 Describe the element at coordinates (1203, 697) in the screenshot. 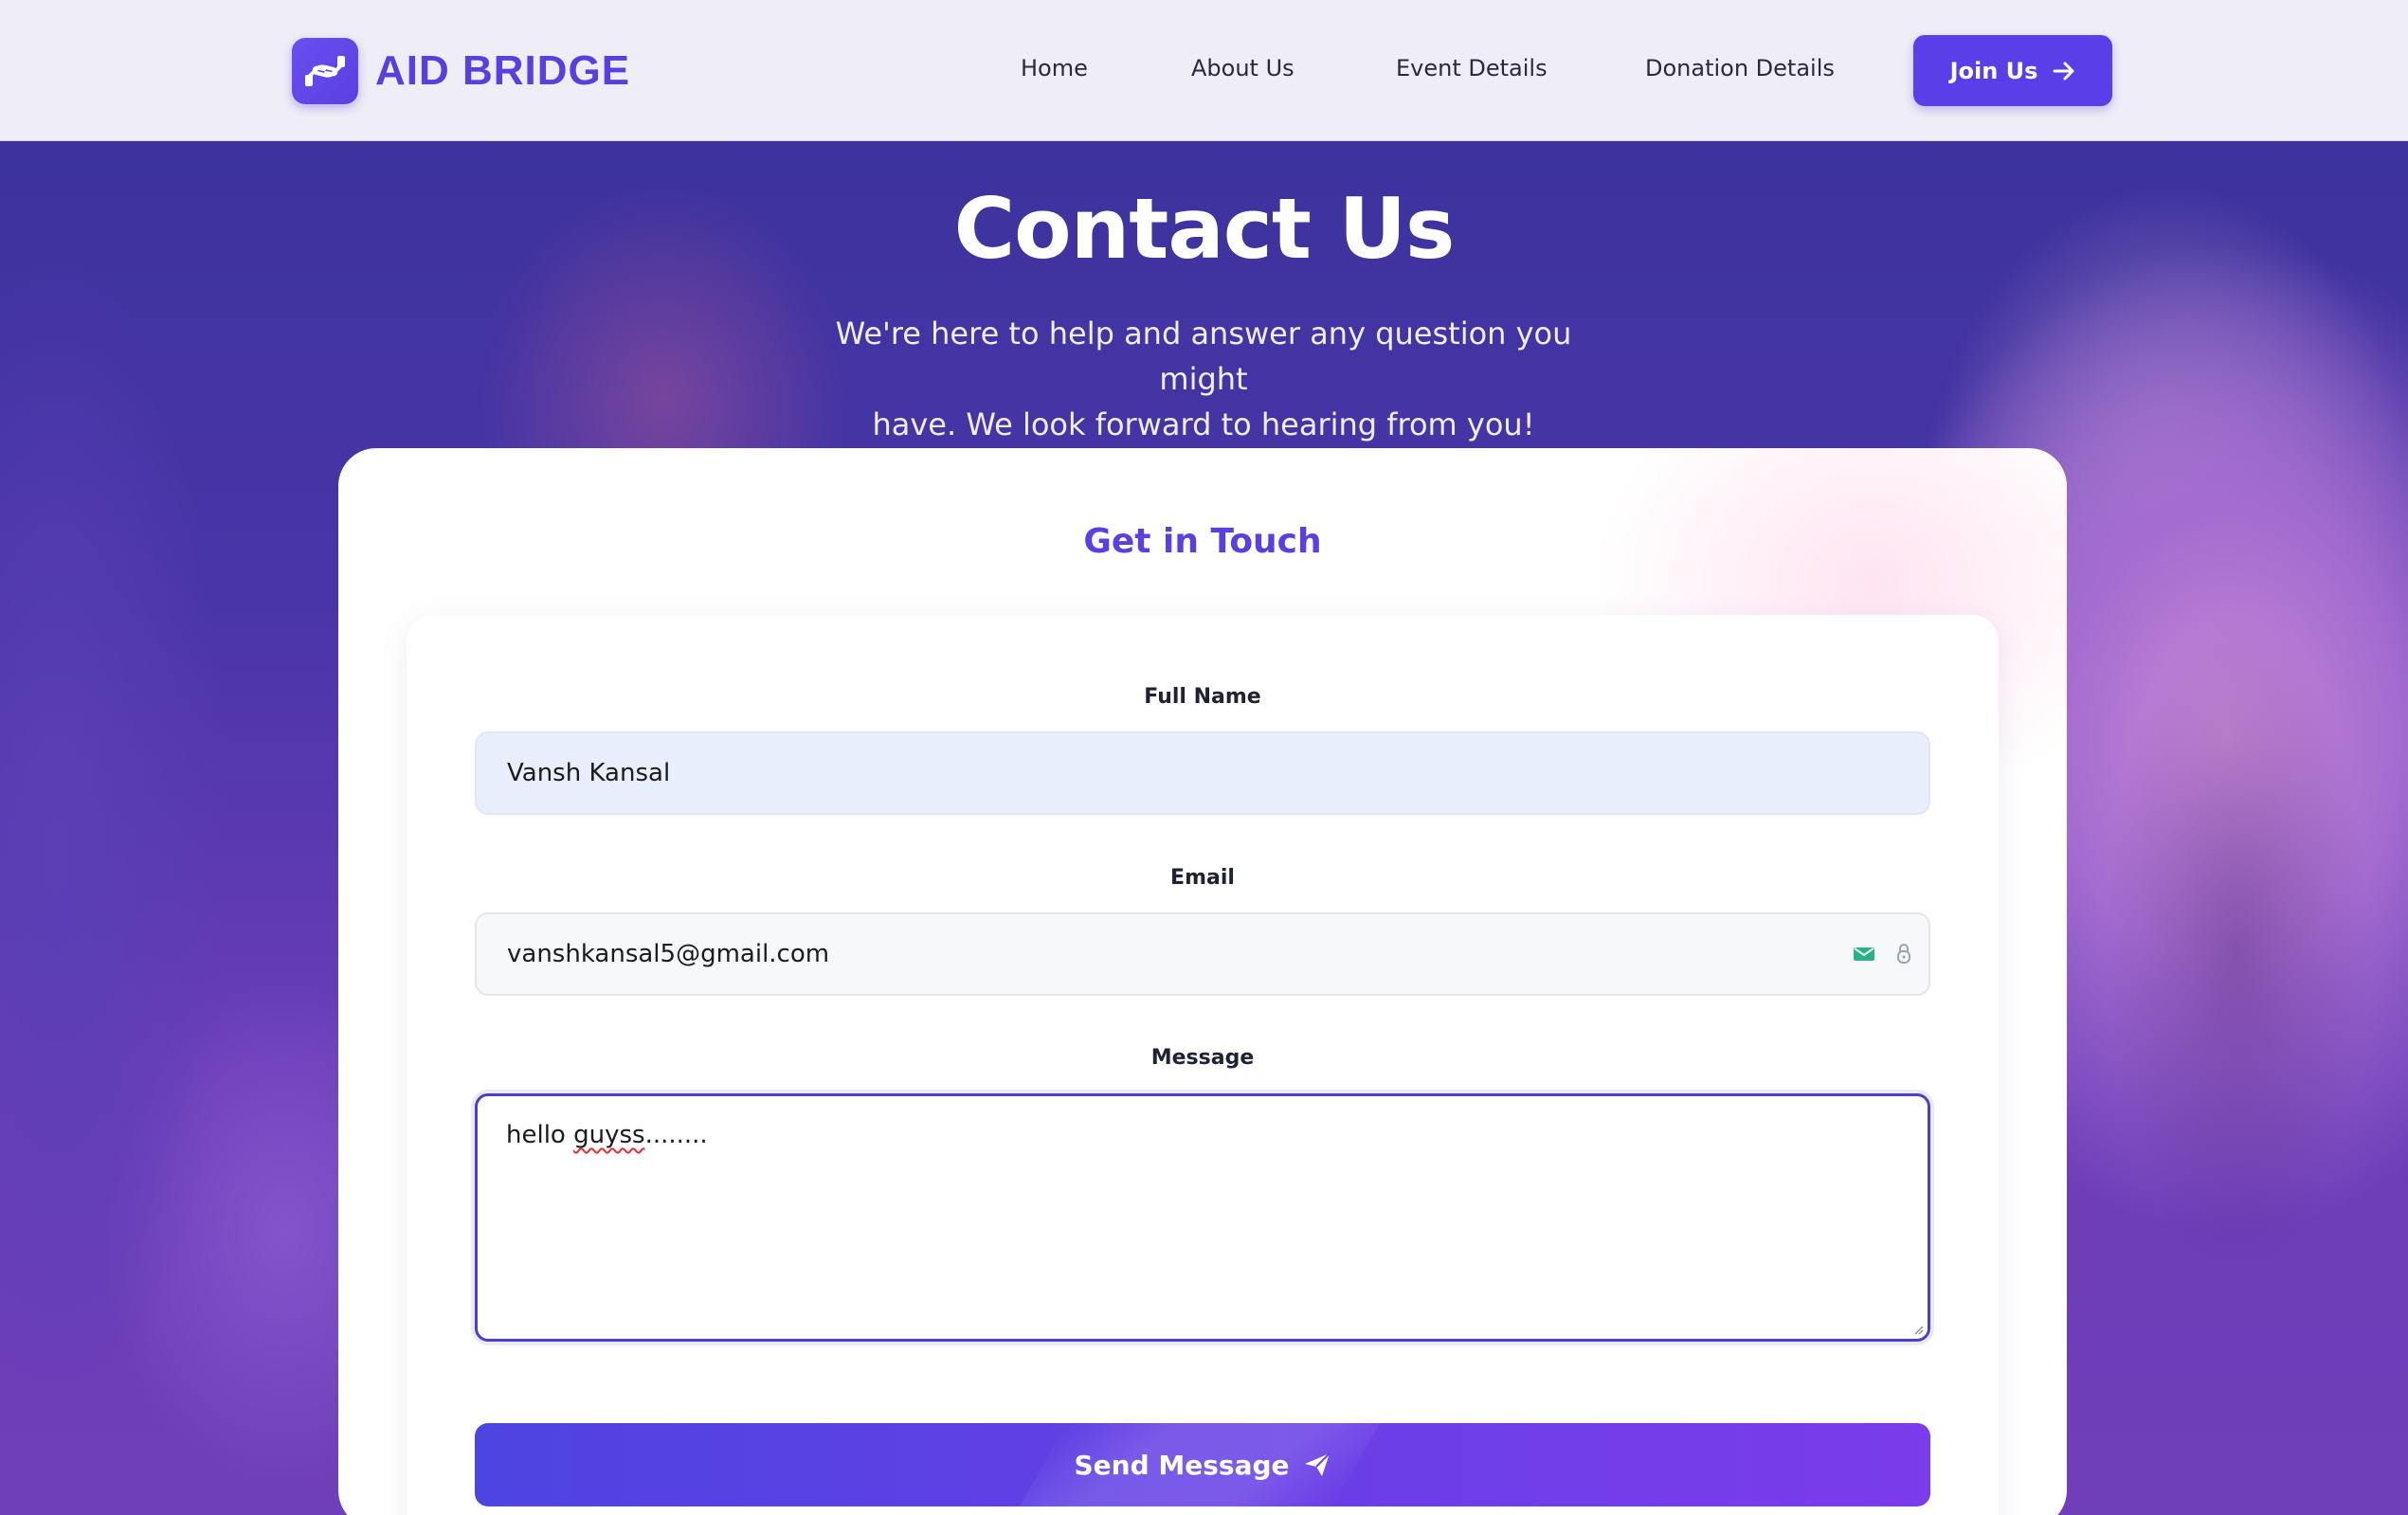

I see `full-name-label: Full Name` at that location.